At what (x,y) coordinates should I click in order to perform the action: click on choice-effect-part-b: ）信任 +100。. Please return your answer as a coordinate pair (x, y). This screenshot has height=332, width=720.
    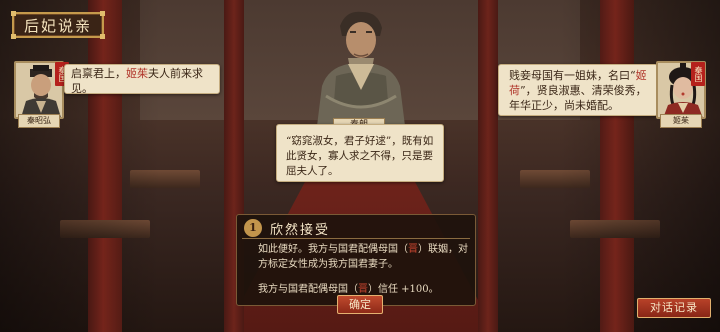
    Looking at the image, I should click on (403, 289).